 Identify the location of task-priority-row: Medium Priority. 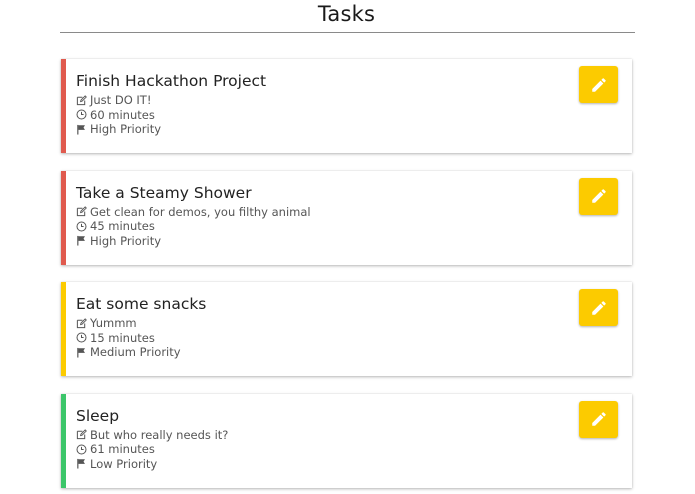
(128, 352).